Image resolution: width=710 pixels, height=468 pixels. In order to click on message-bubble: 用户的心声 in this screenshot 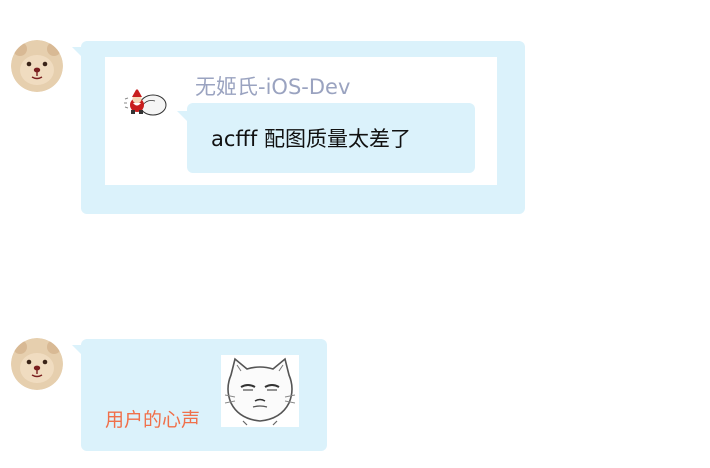, I will do `click(199, 395)`.